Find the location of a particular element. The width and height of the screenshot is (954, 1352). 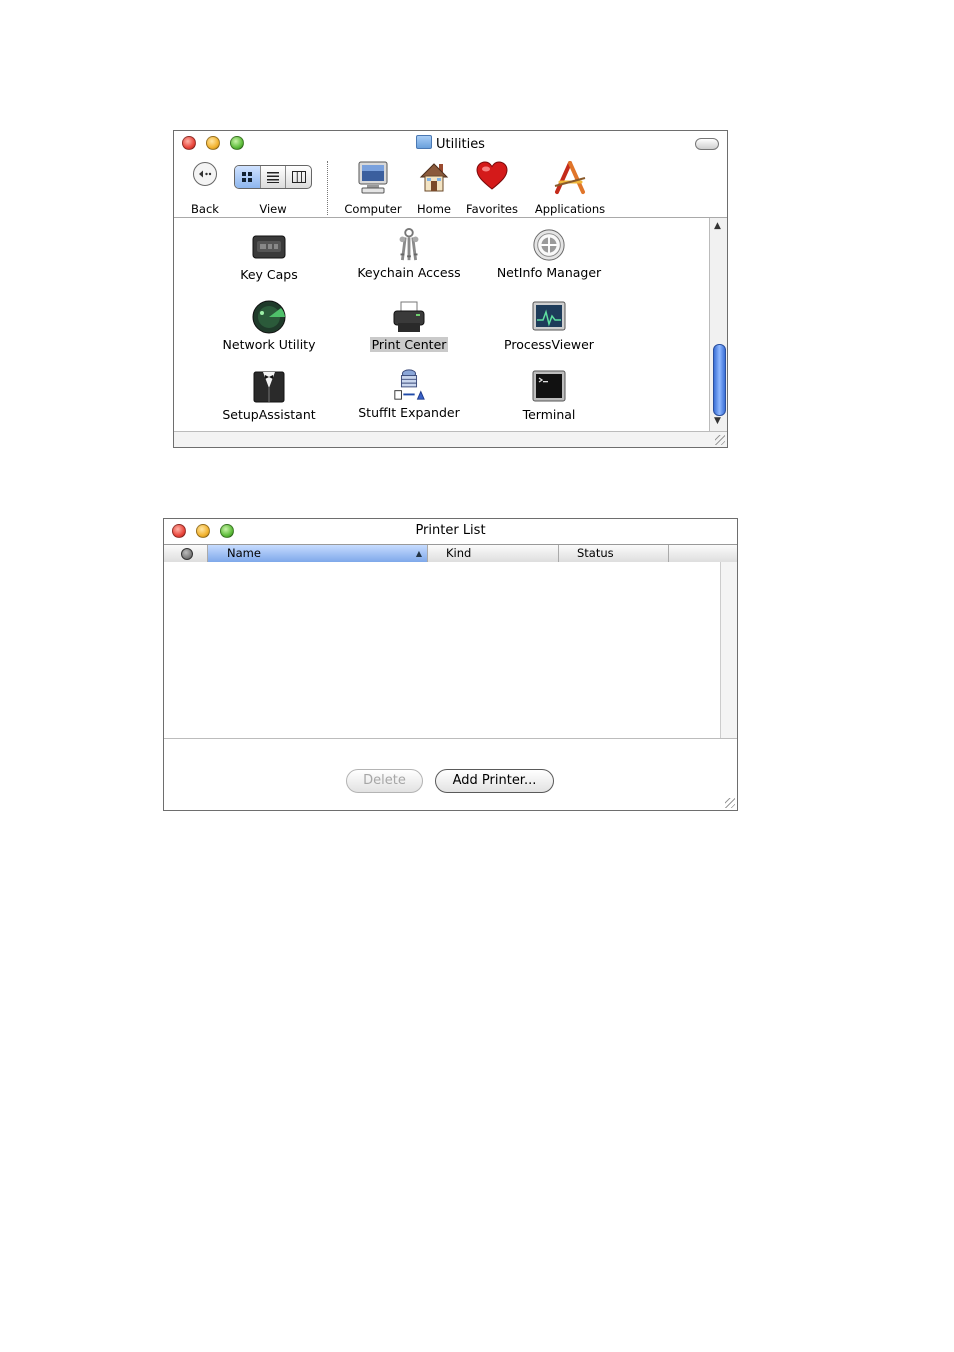

tuxedo-icon is located at coordinates (269, 387).